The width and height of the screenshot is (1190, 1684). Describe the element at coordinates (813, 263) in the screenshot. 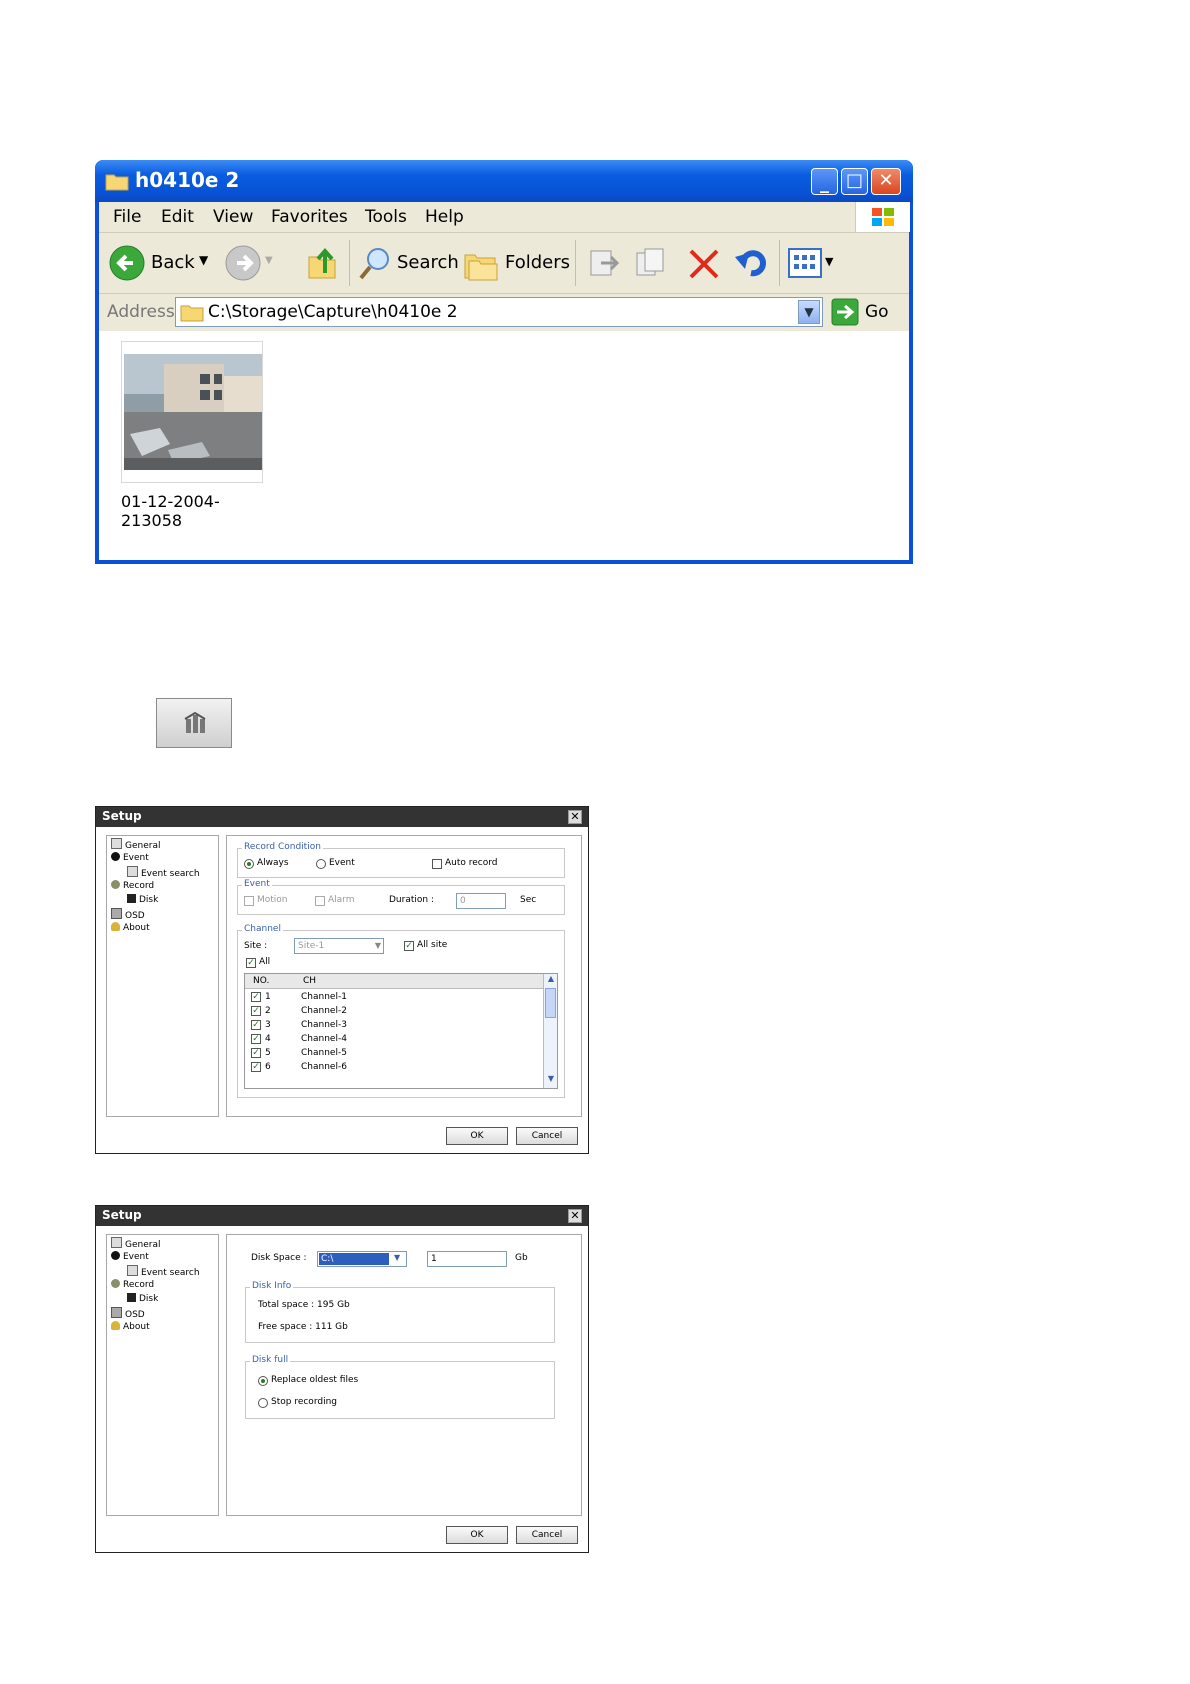

I see `views-button: ▼` at that location.